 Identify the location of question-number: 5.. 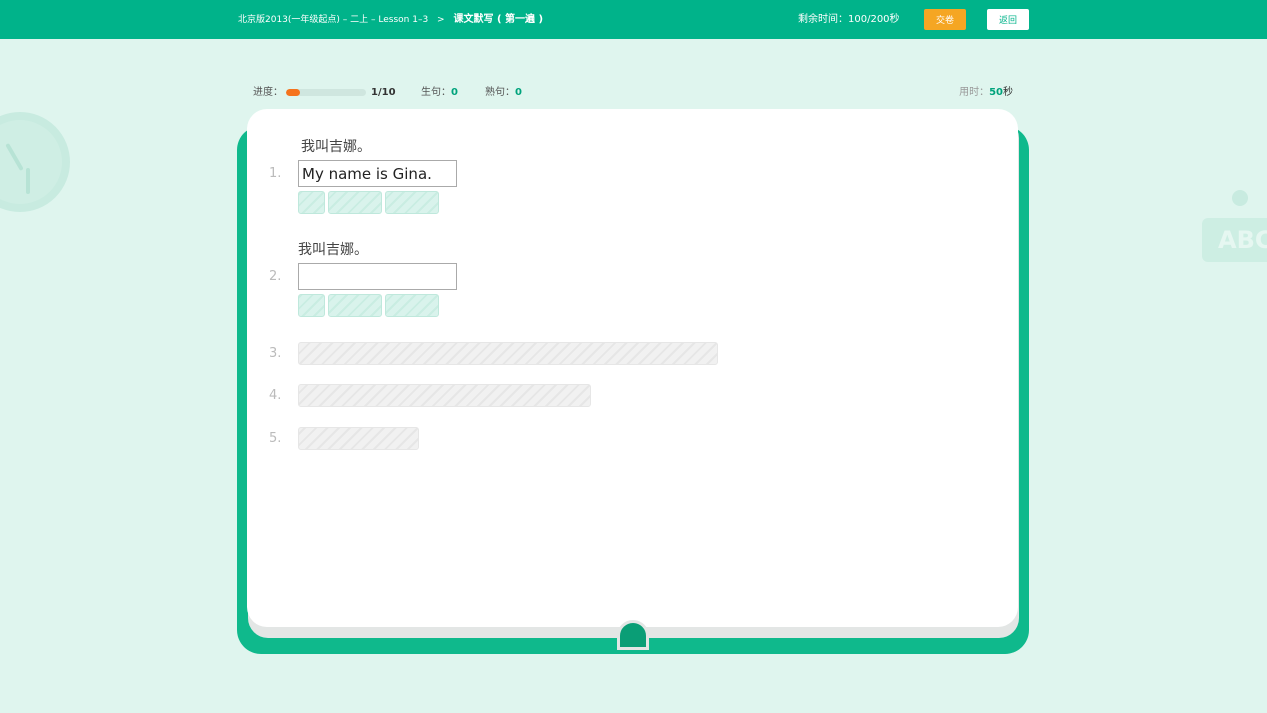
(275, 438).